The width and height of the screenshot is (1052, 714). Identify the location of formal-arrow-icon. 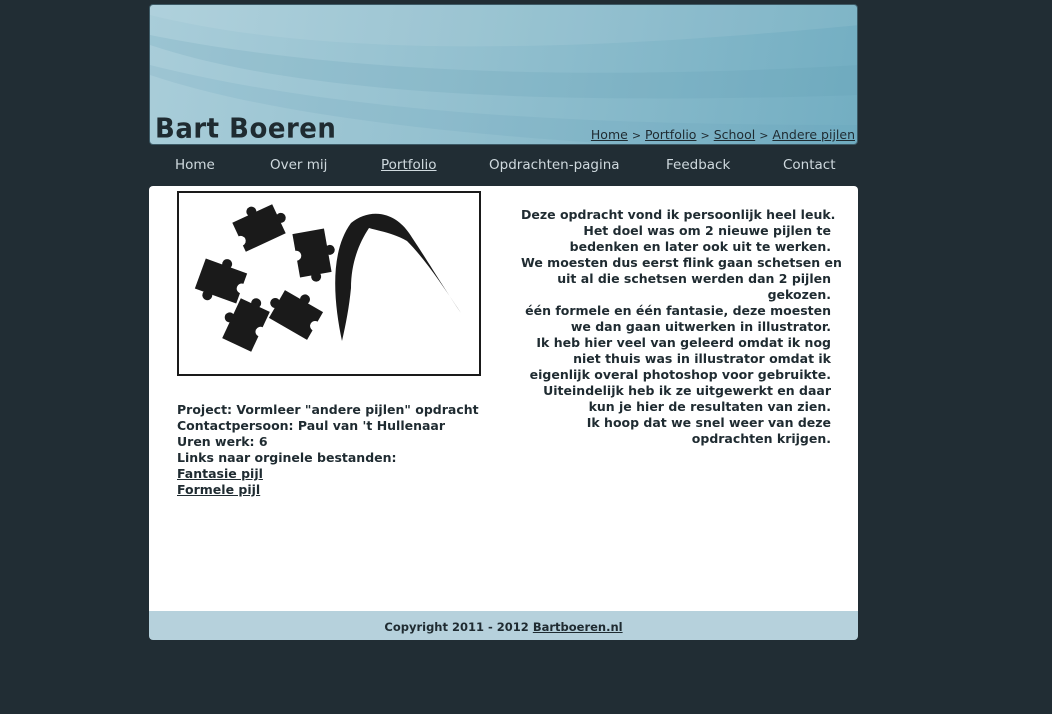
(398, 277).